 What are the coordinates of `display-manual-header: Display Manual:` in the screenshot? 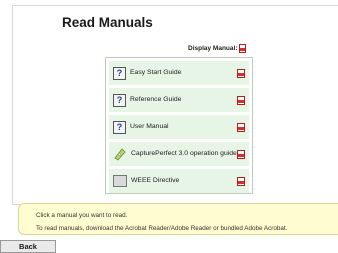 It's located at (217, 48).